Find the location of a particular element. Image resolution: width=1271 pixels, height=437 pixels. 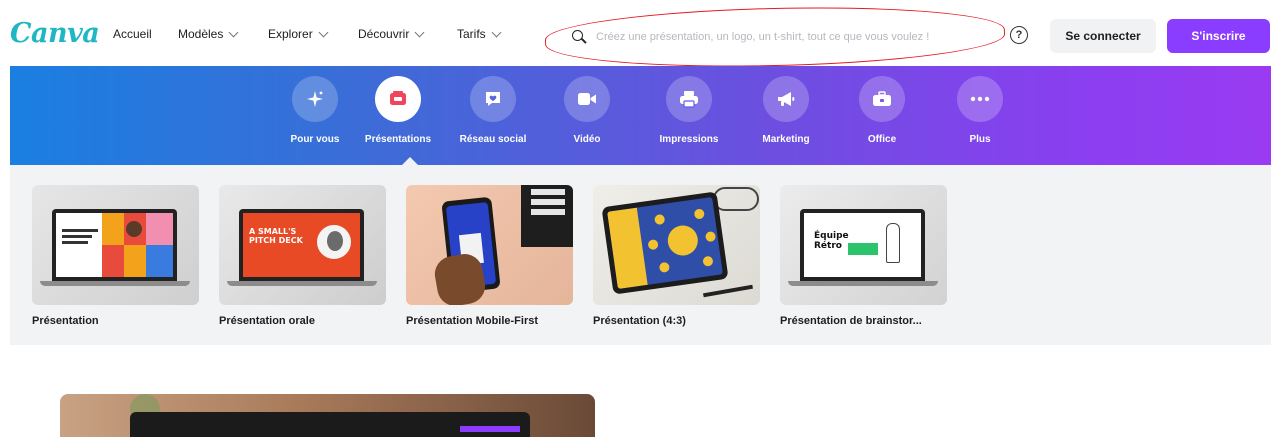

search-icon is located at coordinates (579, 37).